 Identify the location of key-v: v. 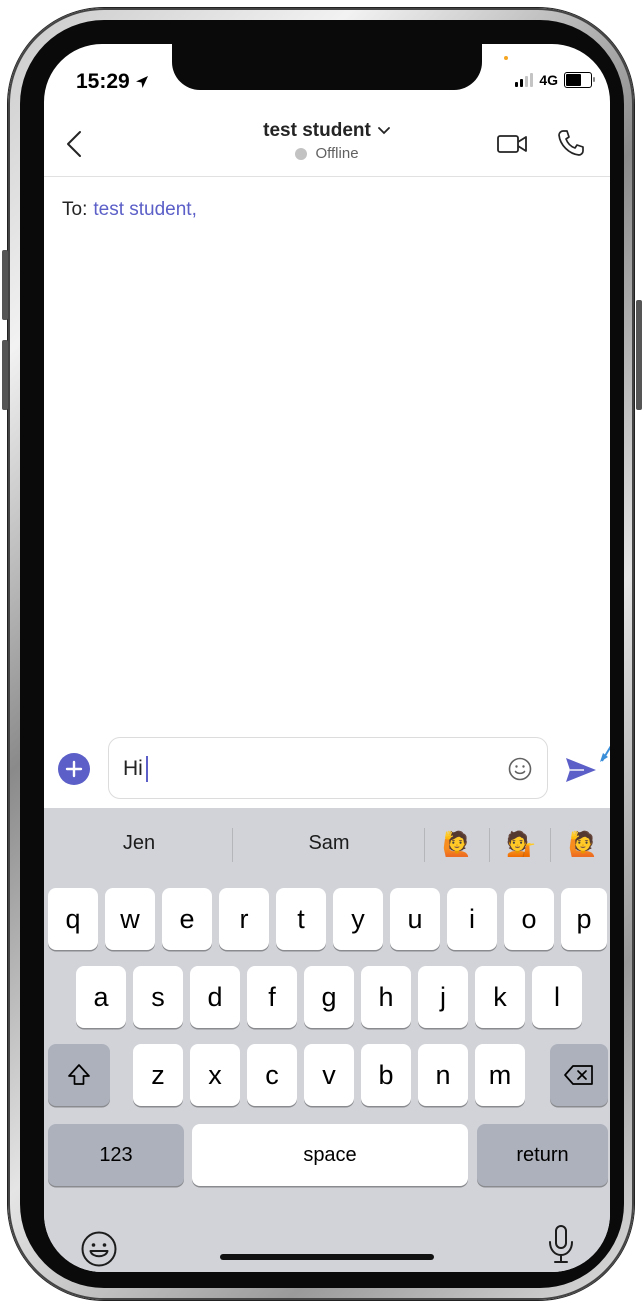
(329, 1075).